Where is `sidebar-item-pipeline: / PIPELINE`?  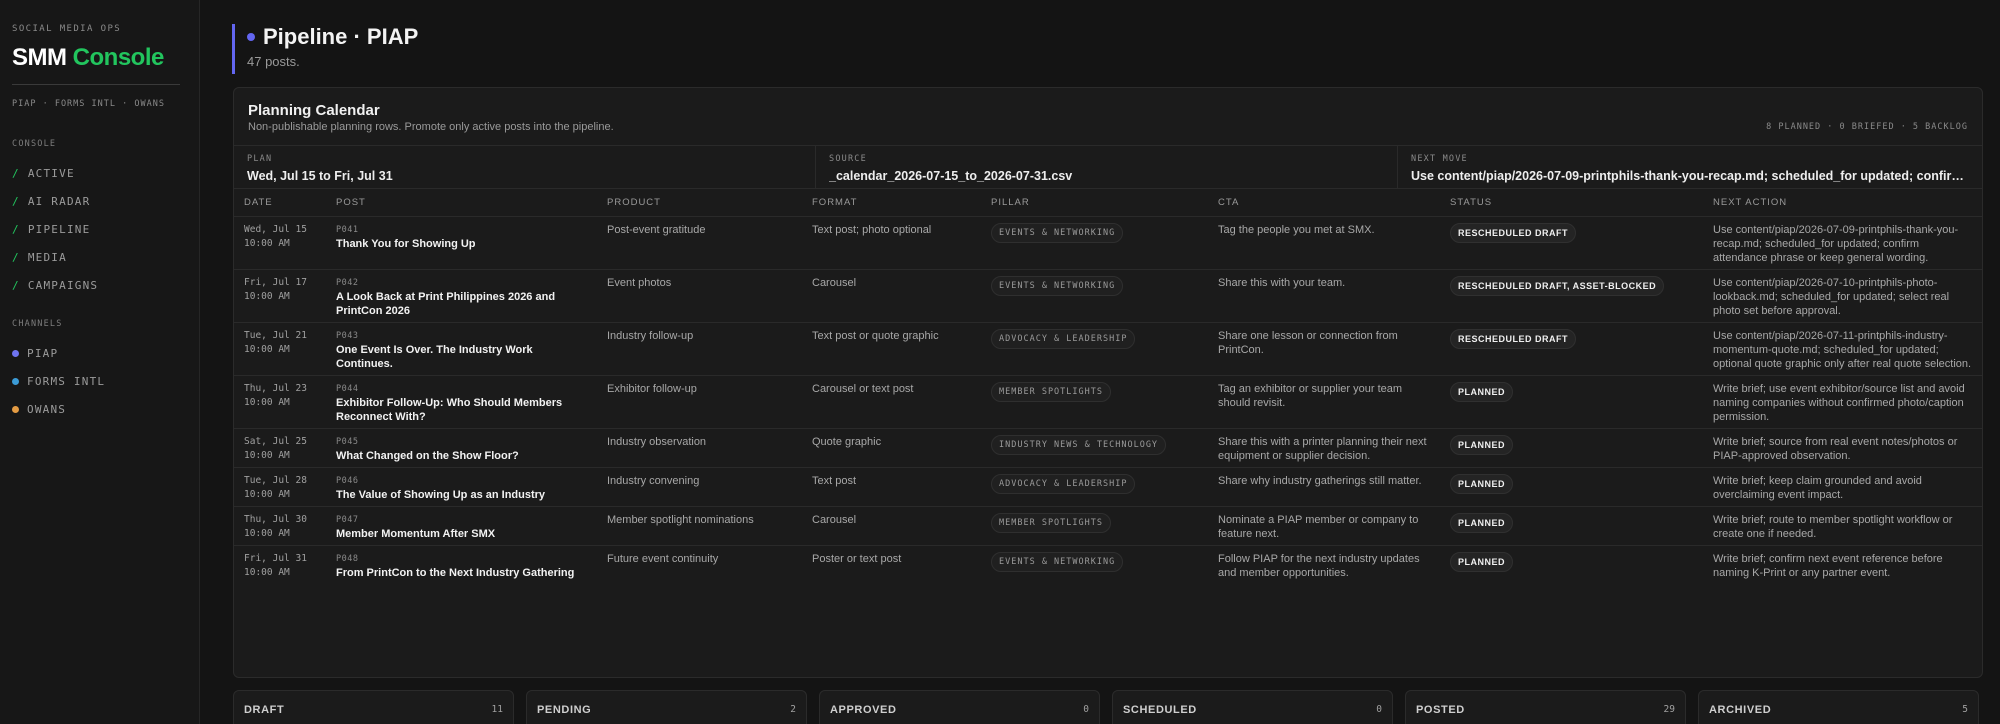 sidebar-item-pipeline: / PIPELINE is located at coordinates (99, 229).